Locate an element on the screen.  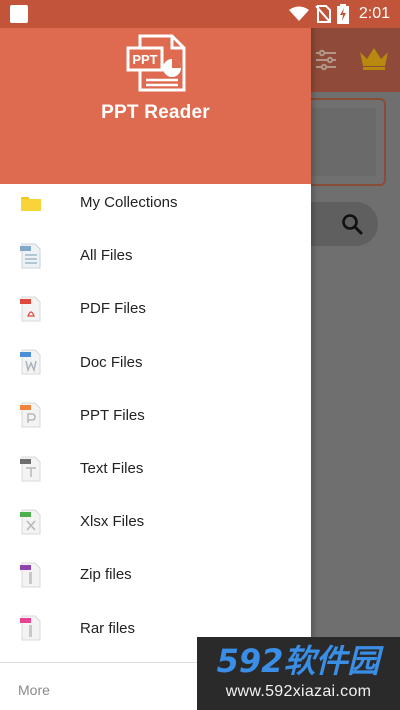
watermark-logo: 592软件园 is located at coordinates (301, 660).